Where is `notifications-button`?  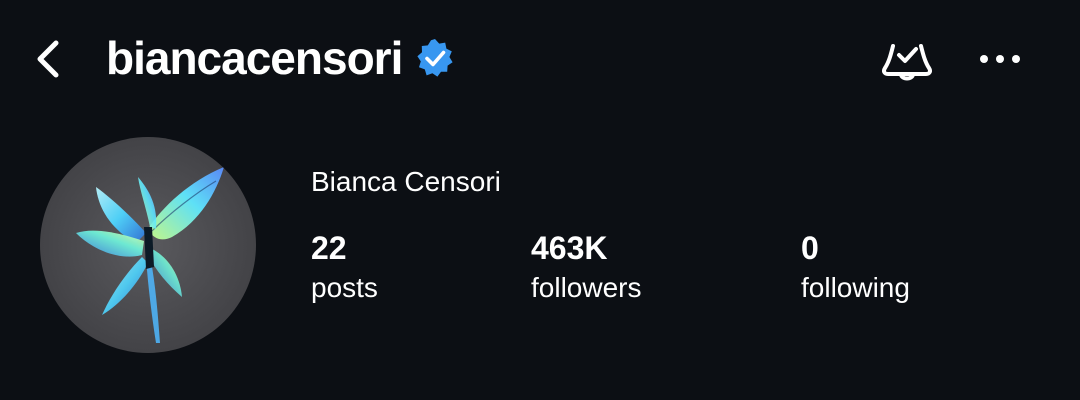
notifications-button is located at coordinates (907, 61).